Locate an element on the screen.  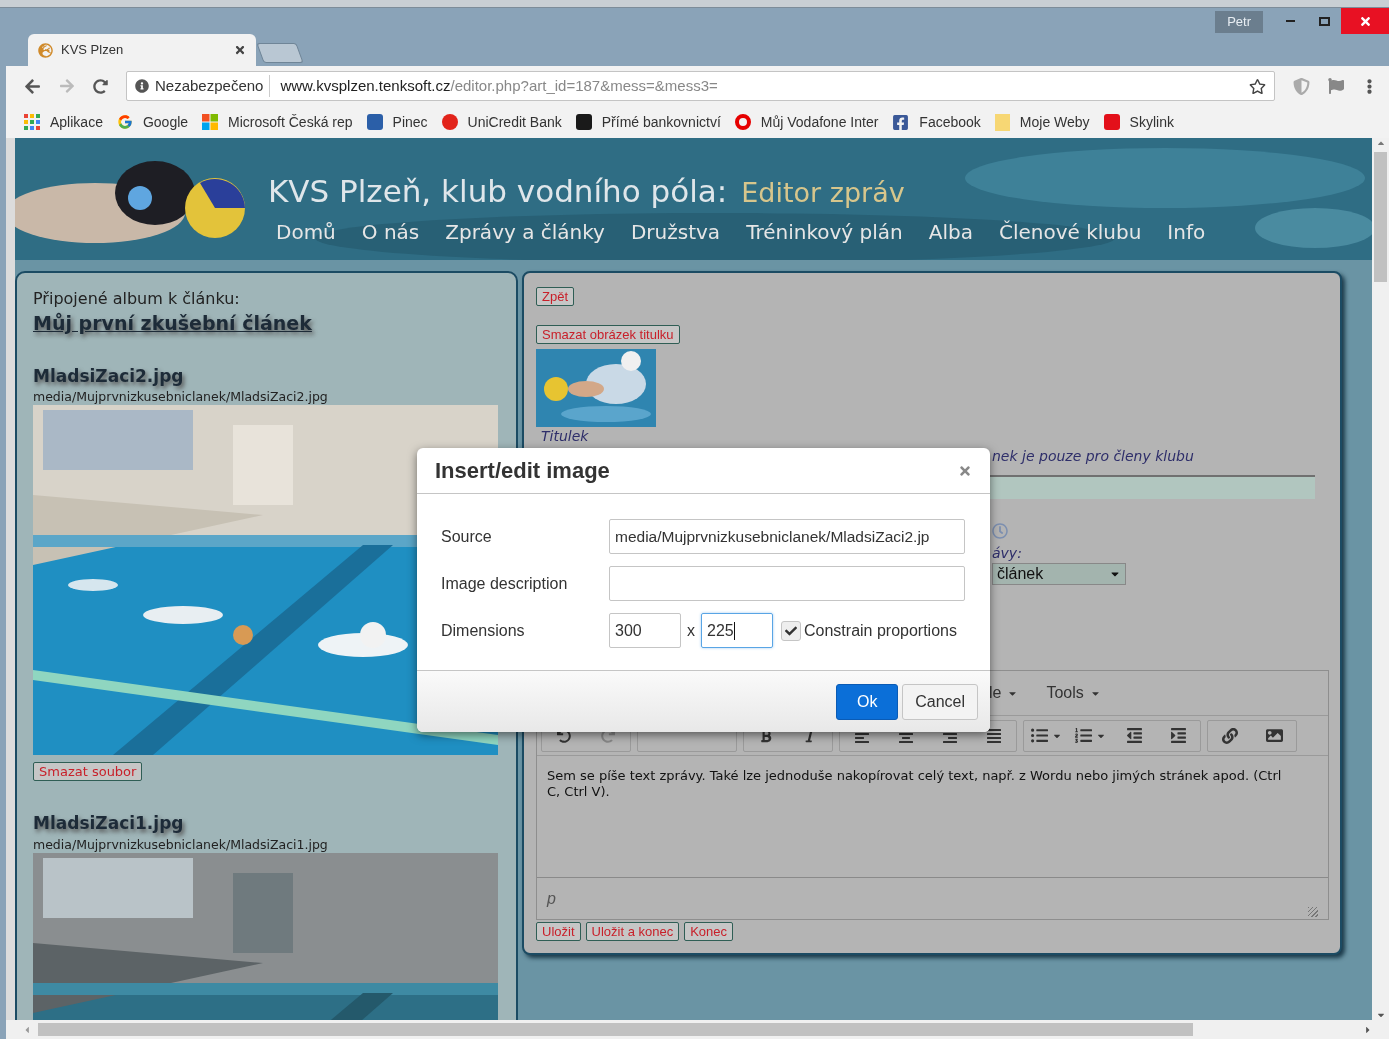
bookmark-label: Microsoft Česká rep is located at coordinates (290, 122).